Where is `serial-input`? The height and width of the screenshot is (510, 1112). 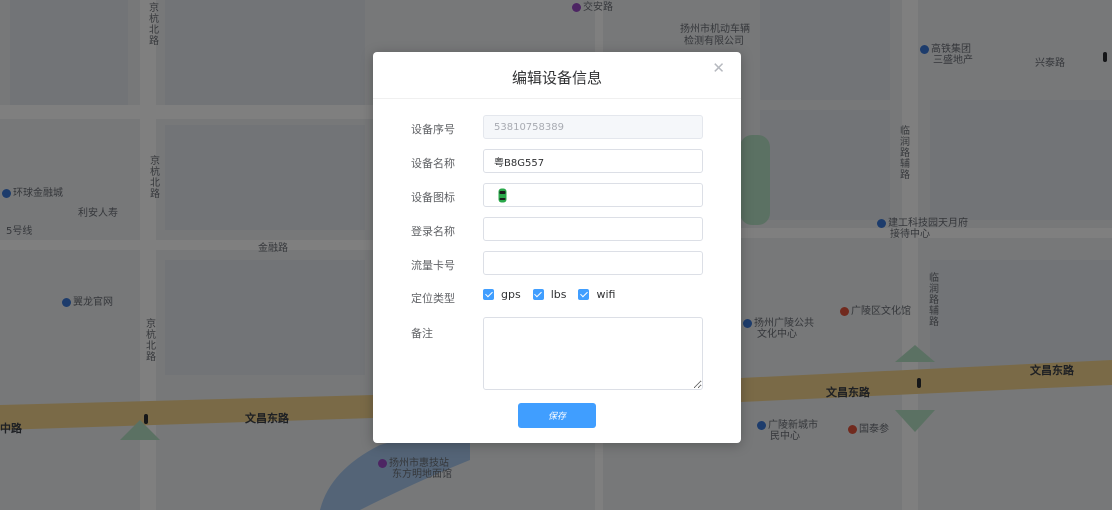
serial-input is located at coordinates (593, 127).